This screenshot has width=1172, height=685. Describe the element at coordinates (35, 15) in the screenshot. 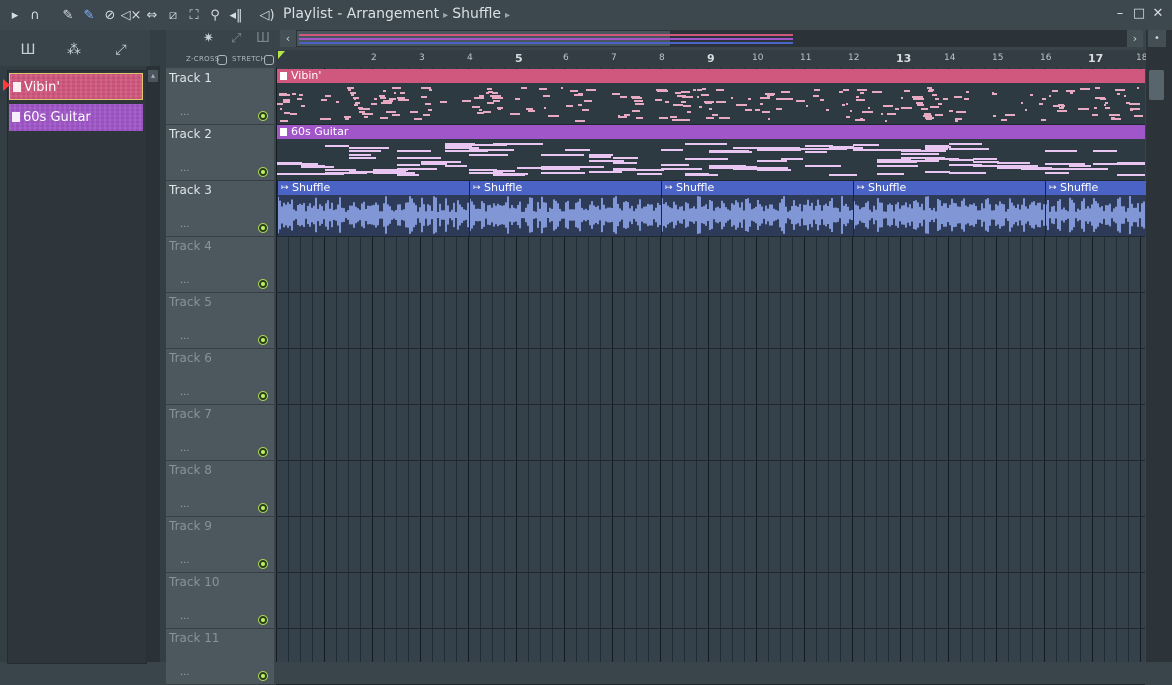

I see `magnet-icon: ∩` at that location.